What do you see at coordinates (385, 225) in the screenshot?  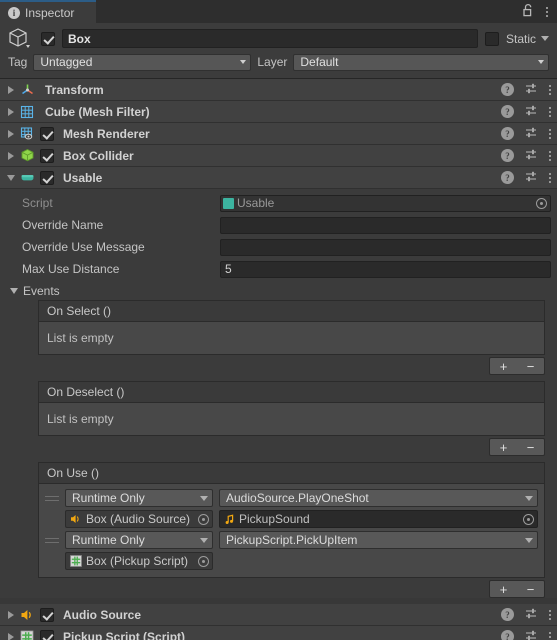 I see `override-name-input` at bounding box center [385, 225].